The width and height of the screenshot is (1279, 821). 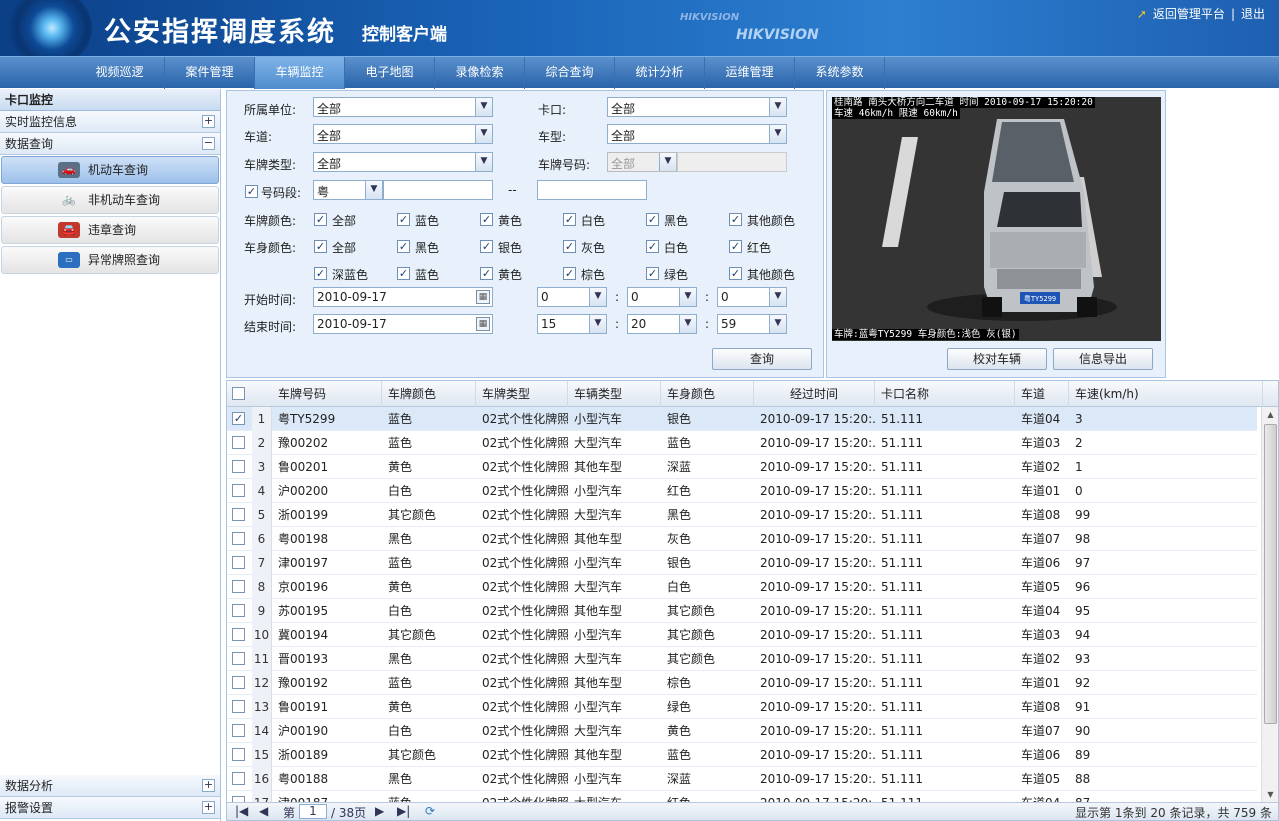 What do you see at coordinates (110, 260) in the screenshot?
I see `sidebar-item-abnormal-plate: ▭ 异常牌照查询` at bounding box center [110, 260].